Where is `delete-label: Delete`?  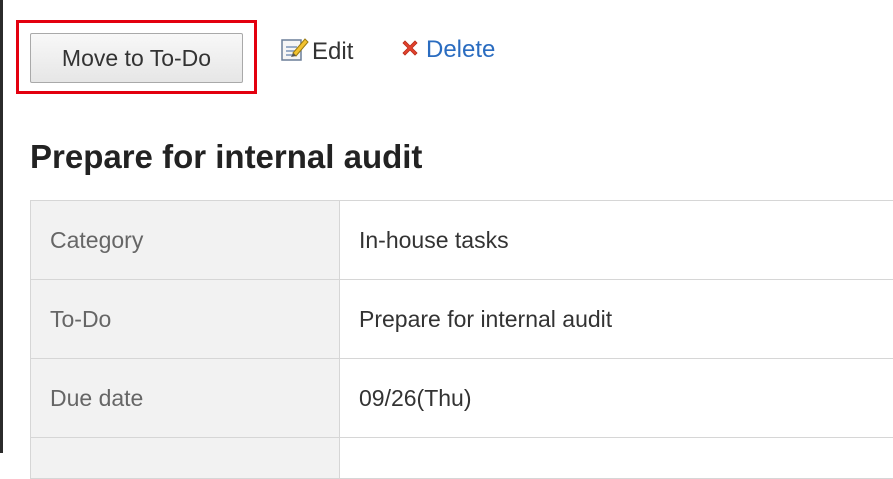 delete-label: Delete is located at coordinates (460, 50).